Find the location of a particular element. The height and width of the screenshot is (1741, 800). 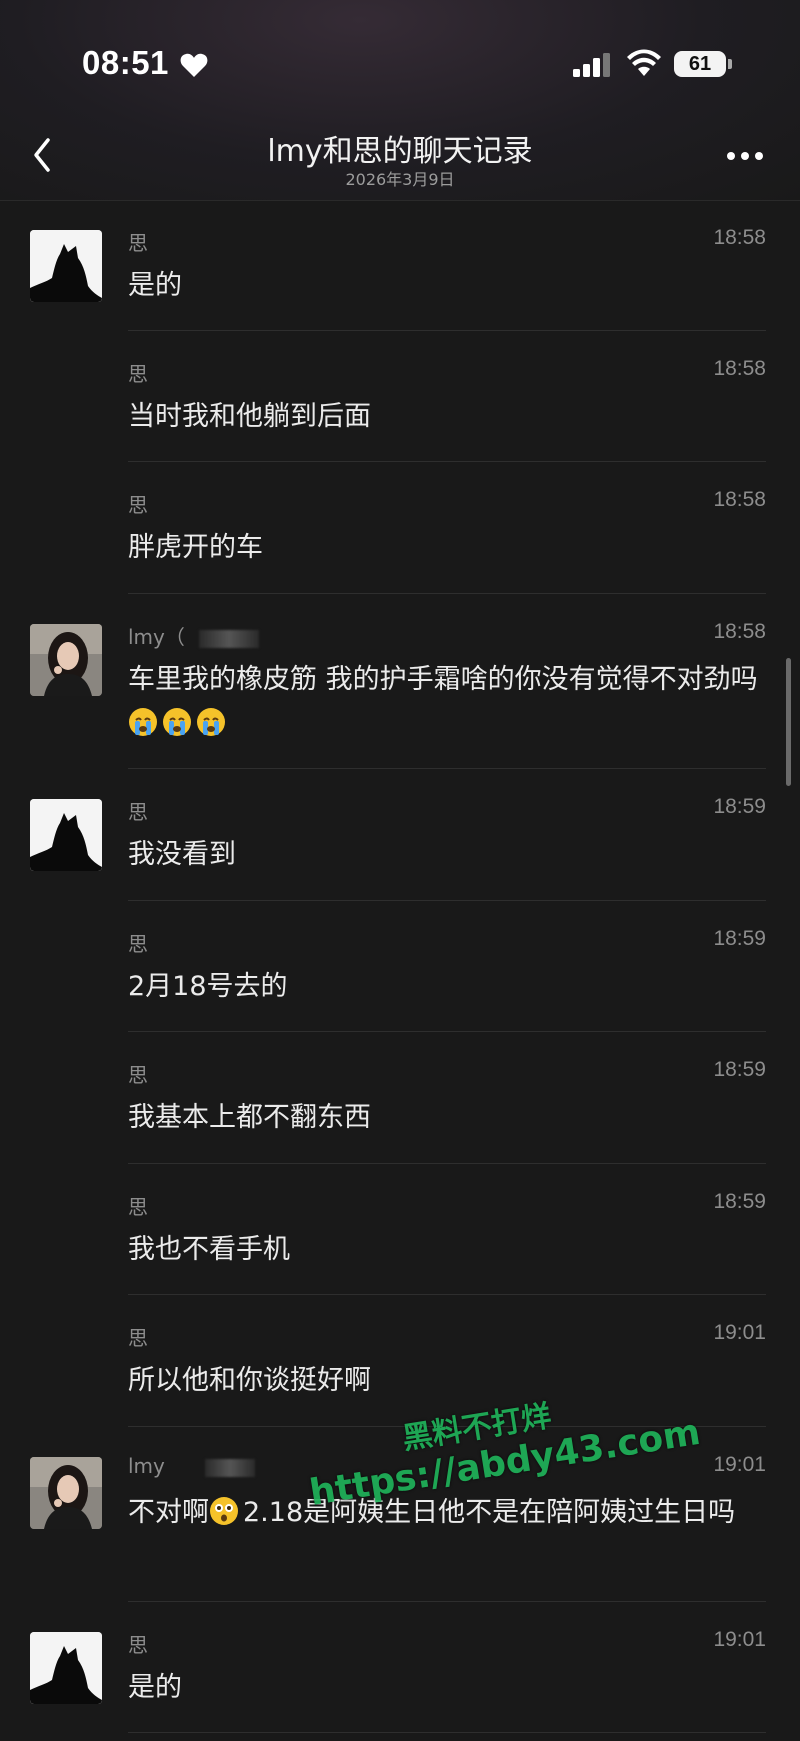

message-item: 思 18:59 我也不看手机 is located at coordinates (400, 1229).